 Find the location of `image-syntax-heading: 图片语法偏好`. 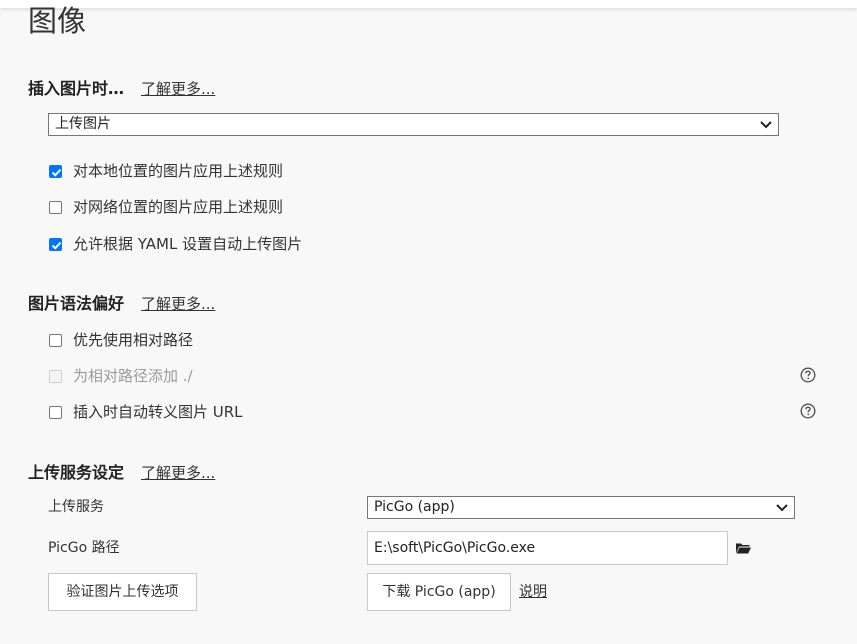

image-syntax-heading: 图片语法偏好 is located at coordinates (76, 303).